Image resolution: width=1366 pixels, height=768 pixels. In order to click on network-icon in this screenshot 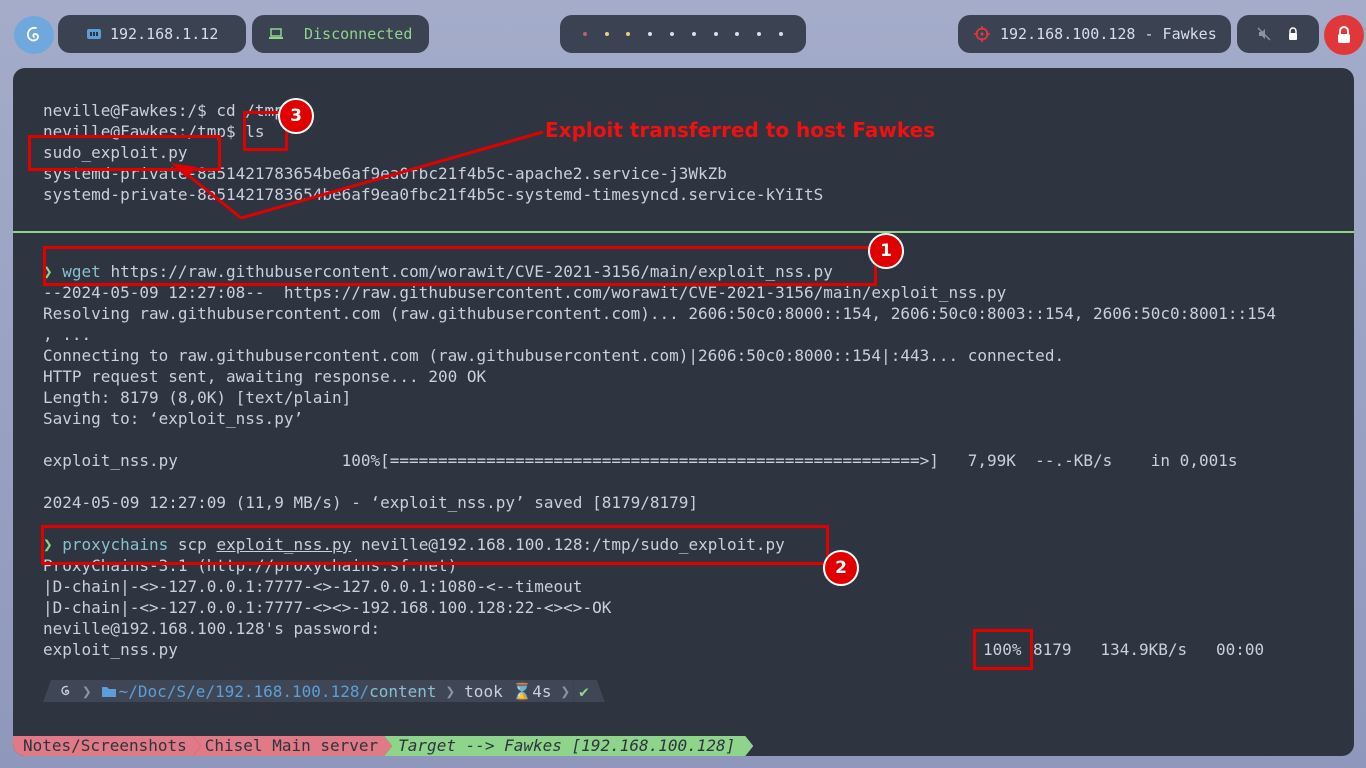, I will do `click(94, 34)`.